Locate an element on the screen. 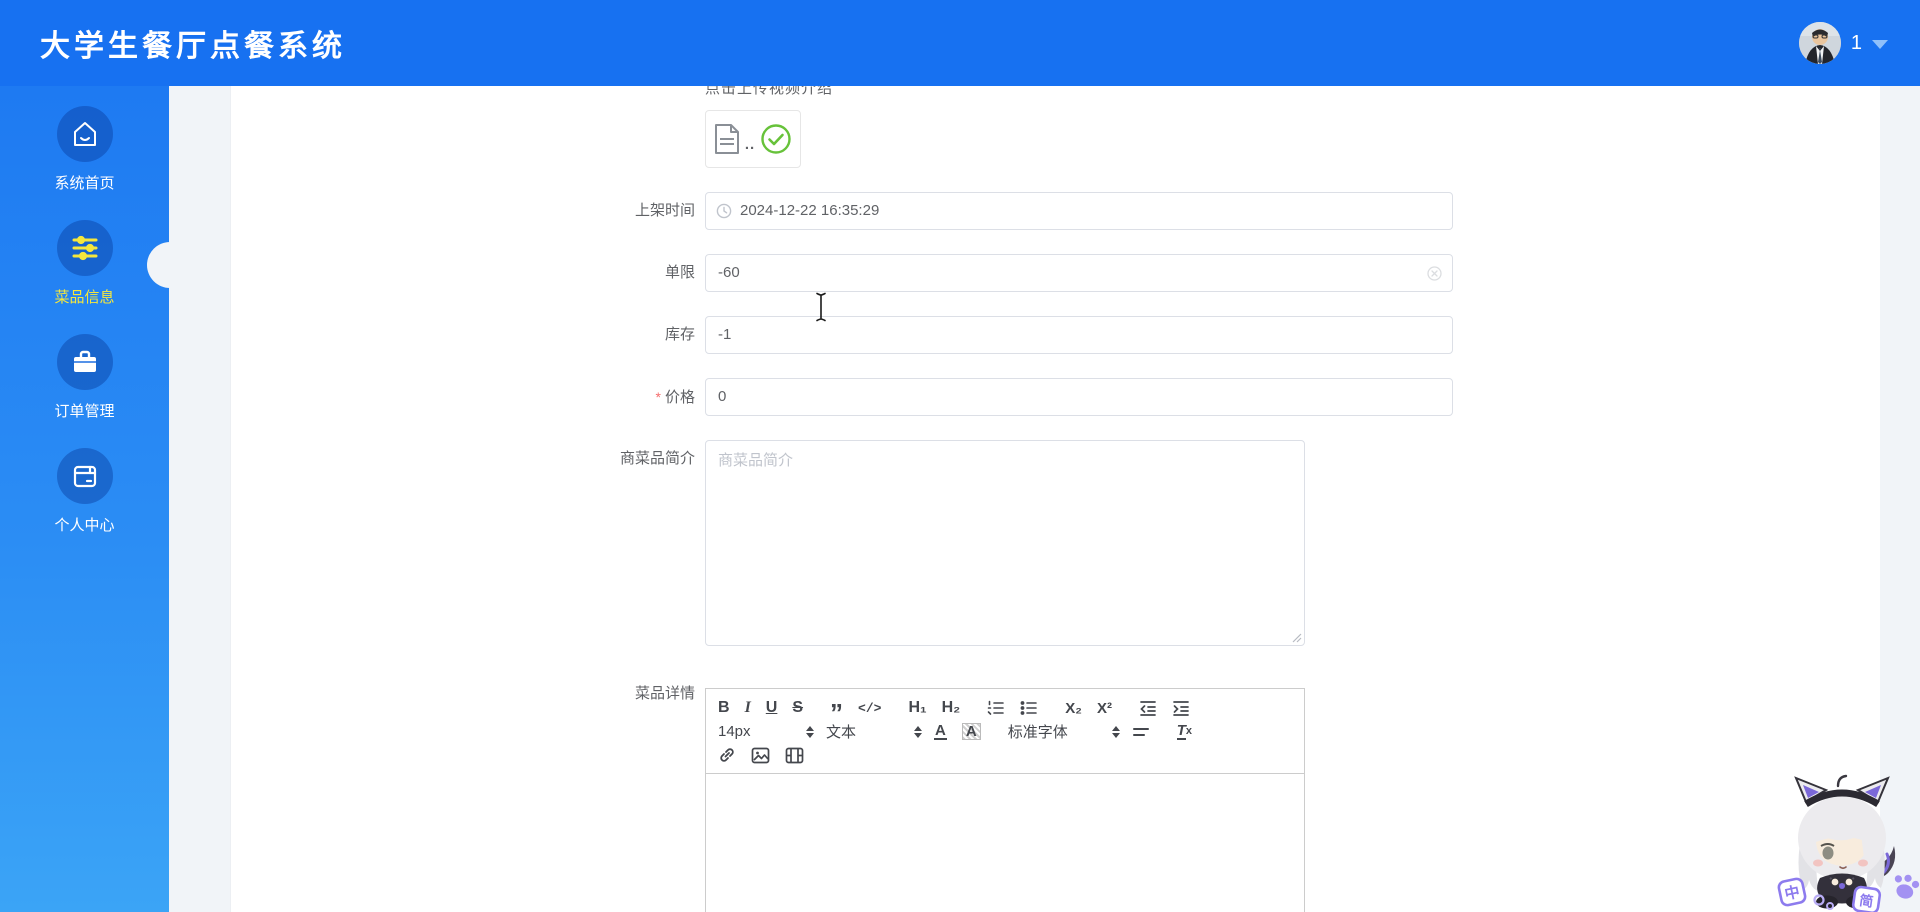 The image size is (1920, 912). mascot-paw-icon is located at coordinates (1907, 886).